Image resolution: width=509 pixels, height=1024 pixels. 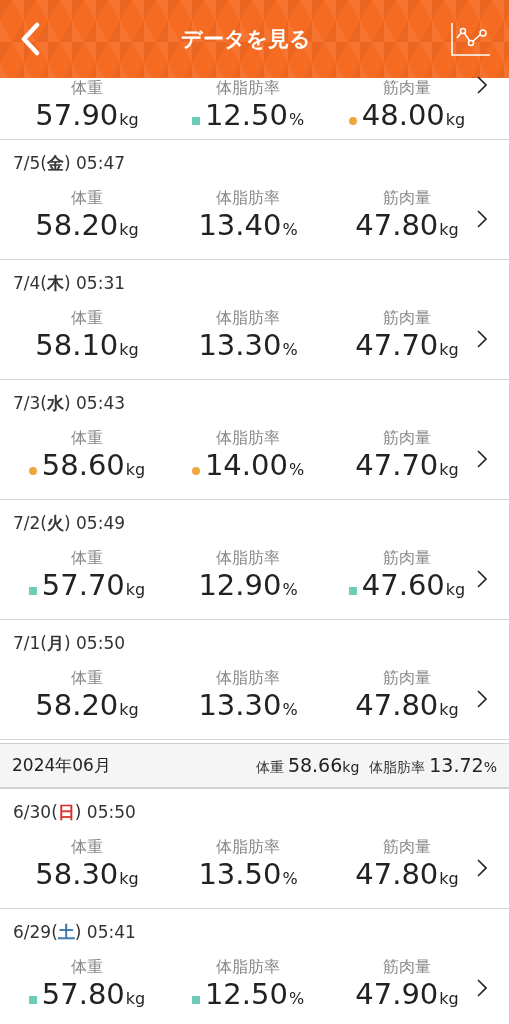 What do you see at coordinates (83, 585) in the screenshot?
I see `metric-value: 57.70` at bounding box center [83, 585].